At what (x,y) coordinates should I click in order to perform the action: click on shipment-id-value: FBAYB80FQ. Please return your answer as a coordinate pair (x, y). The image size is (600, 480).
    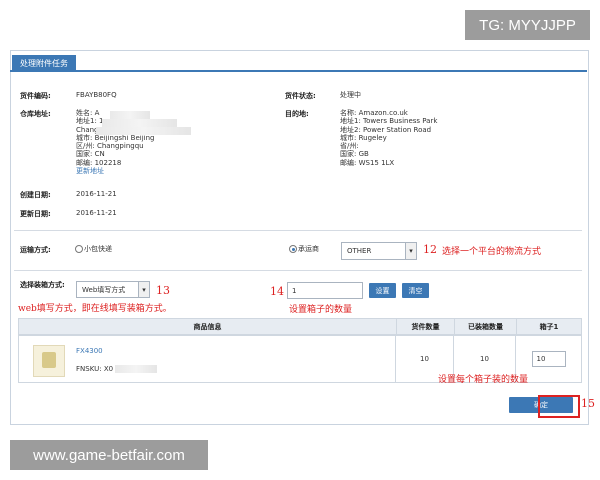
    Looking at the image, I should click on (96, 95).